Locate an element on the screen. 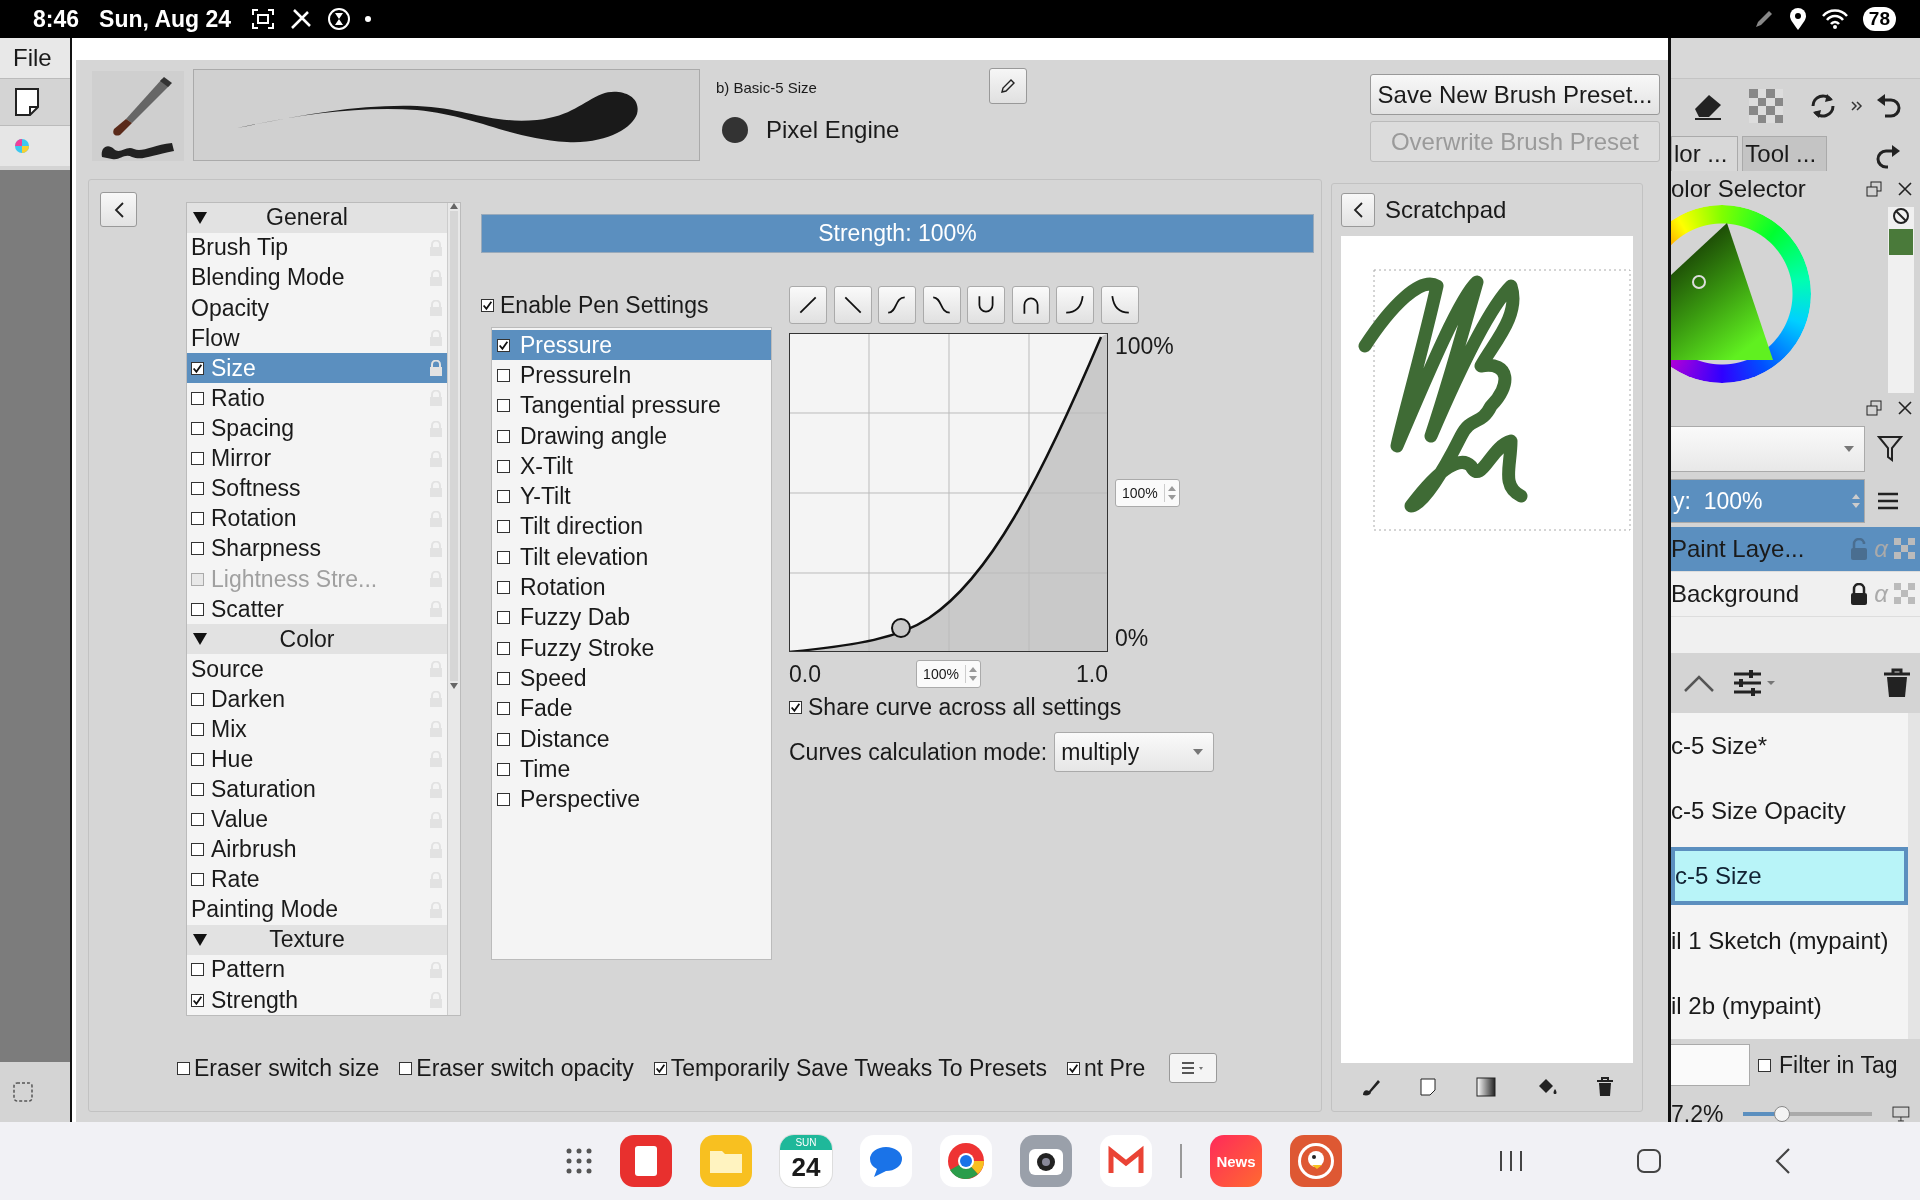 This screenshot has height=1200, width=1920. menu-icon is located at coordinates (1888, 501).